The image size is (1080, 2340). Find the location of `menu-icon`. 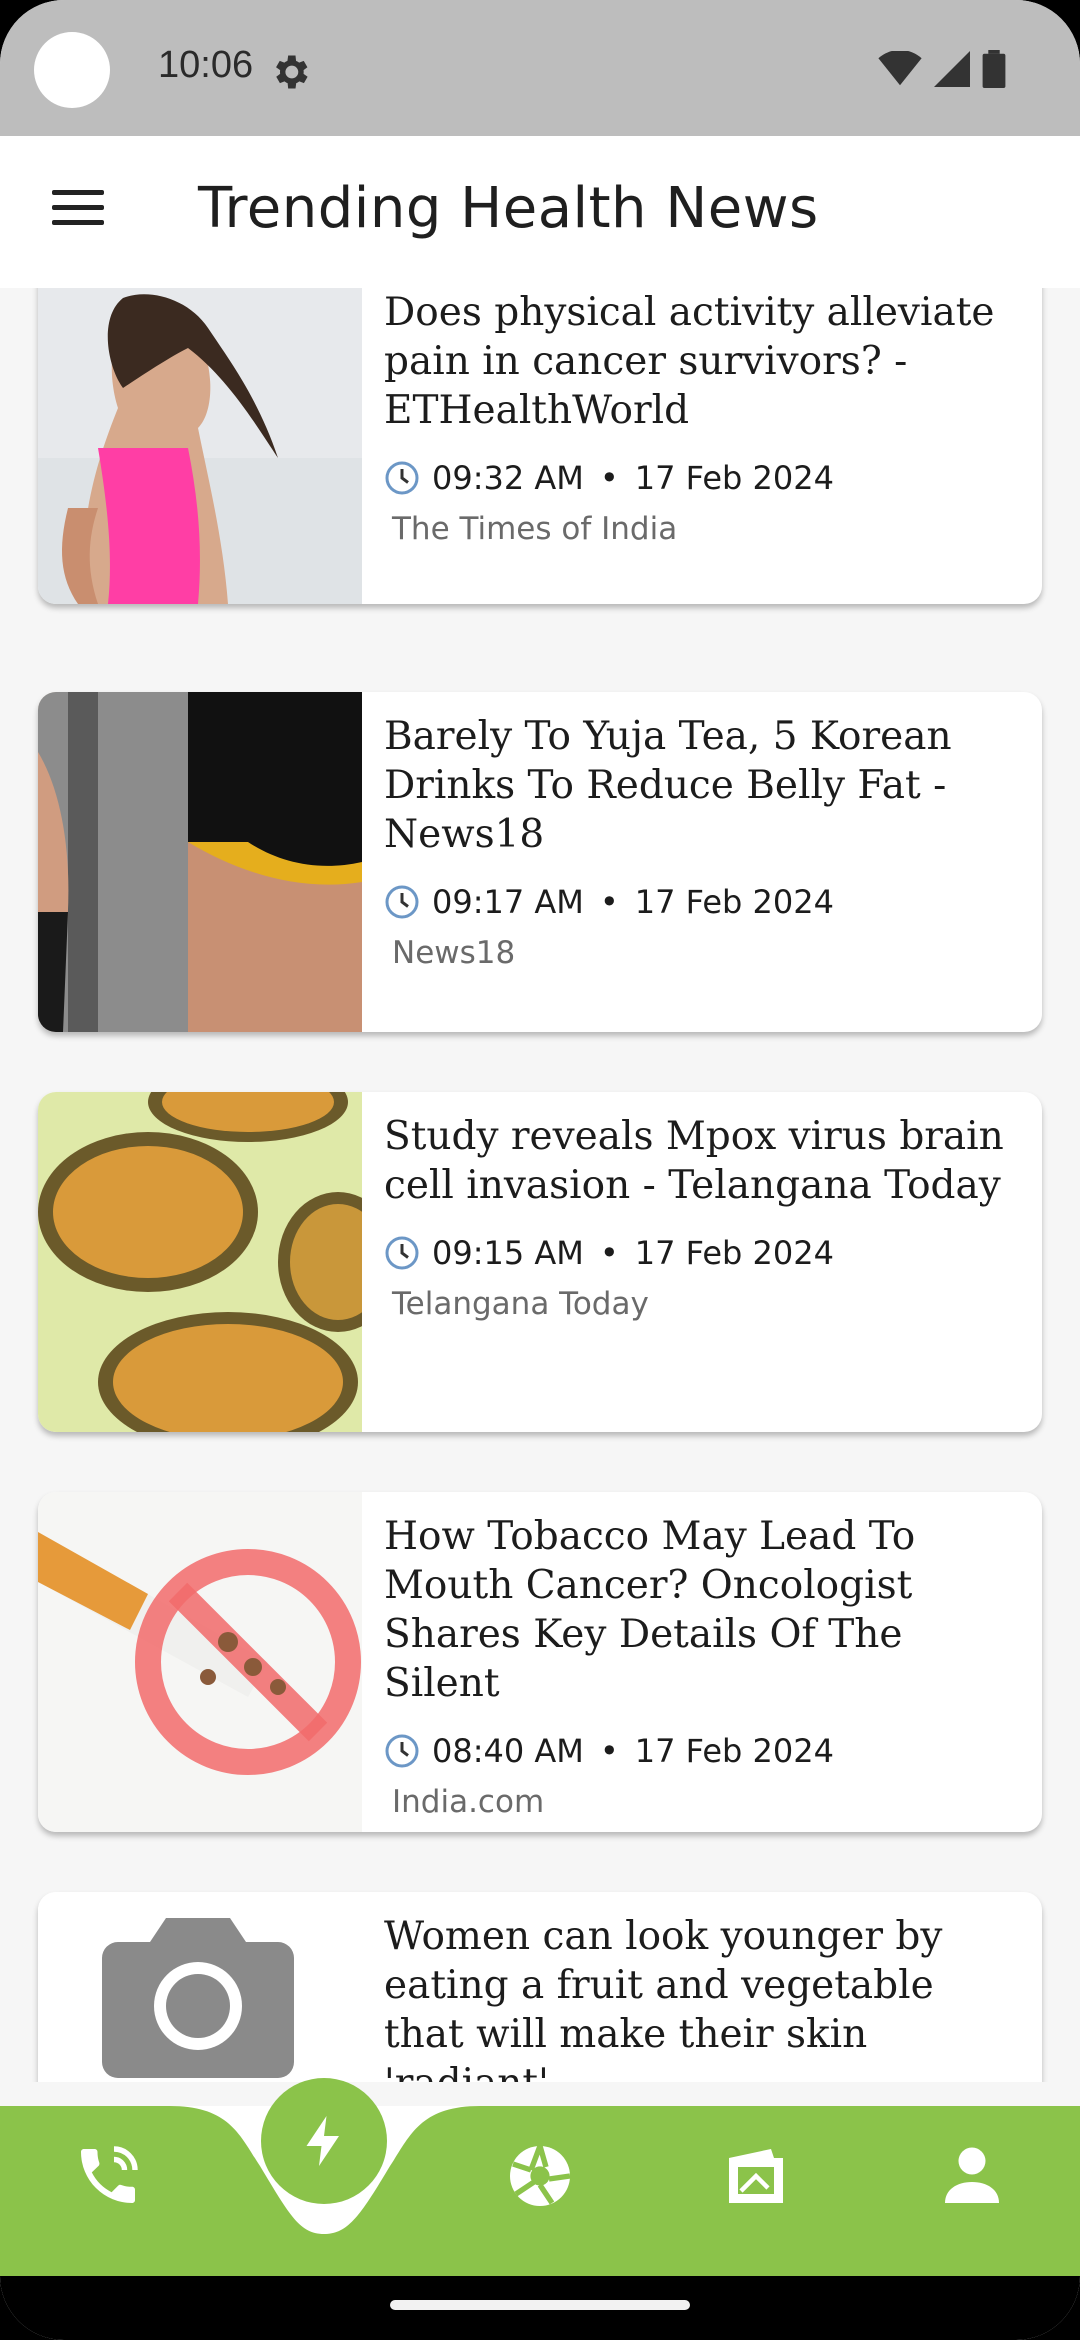

menu-icon is located at coordinates (78, 212).